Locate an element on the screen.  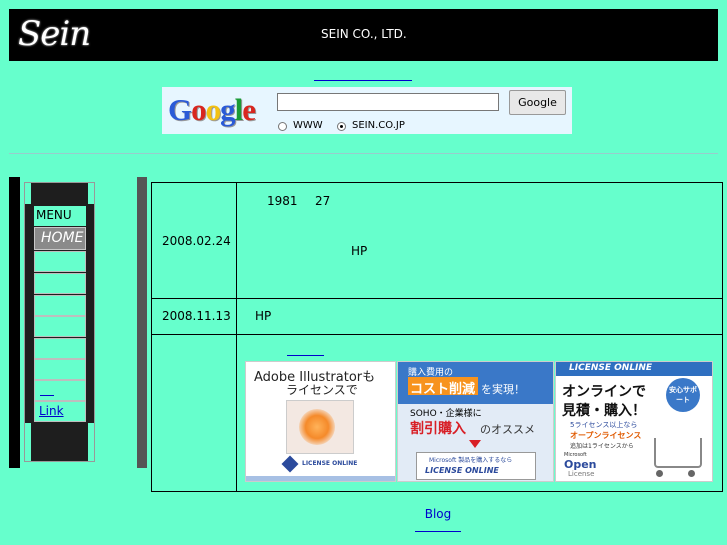
company-name: SEIN CO., LTD. is located at coordinates (364, 34).